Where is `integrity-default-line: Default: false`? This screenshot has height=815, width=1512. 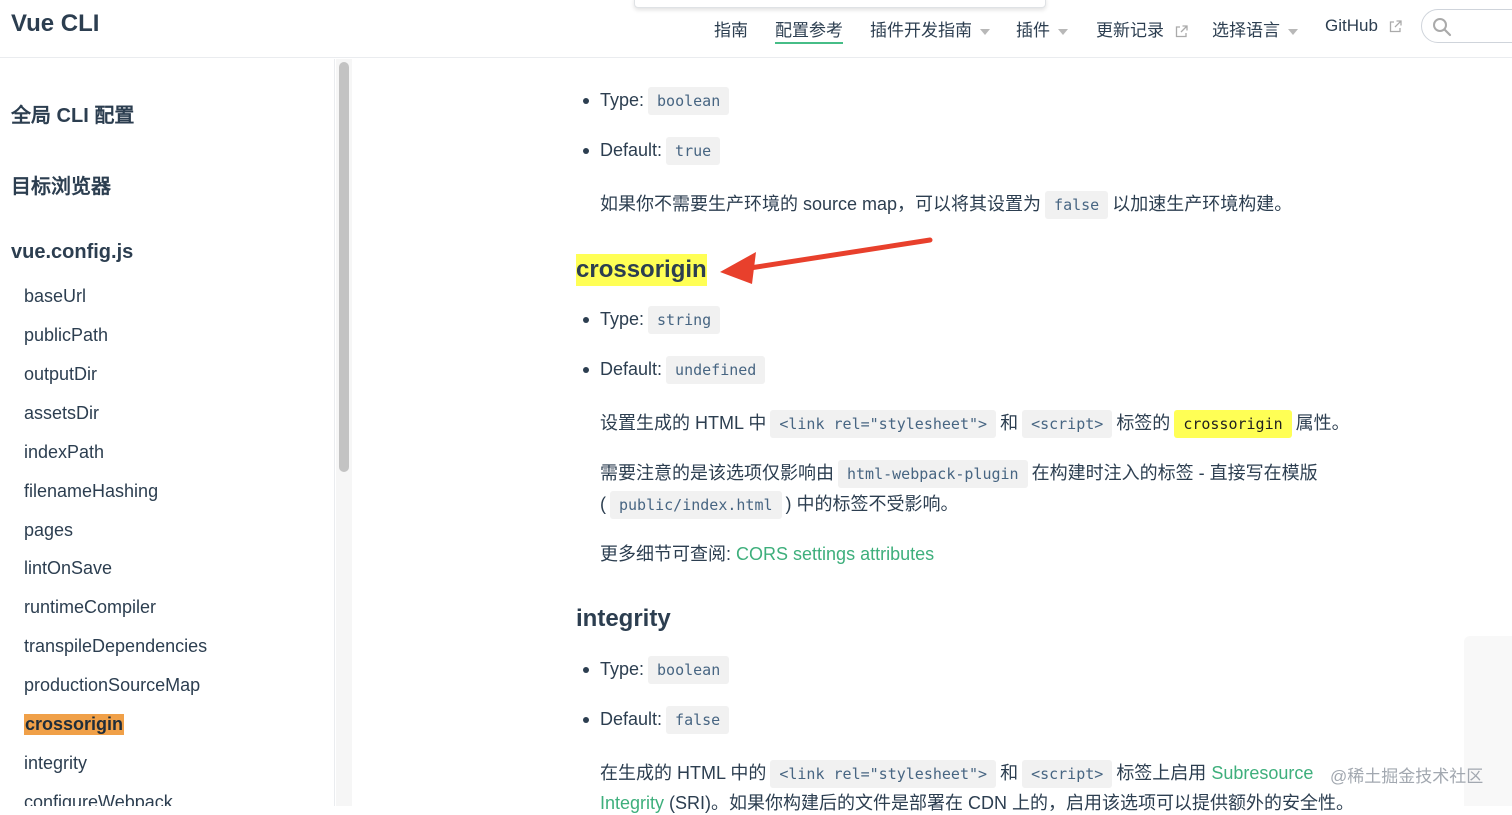 integrity-default-line: Default: false is located at coordinates (666, 720).